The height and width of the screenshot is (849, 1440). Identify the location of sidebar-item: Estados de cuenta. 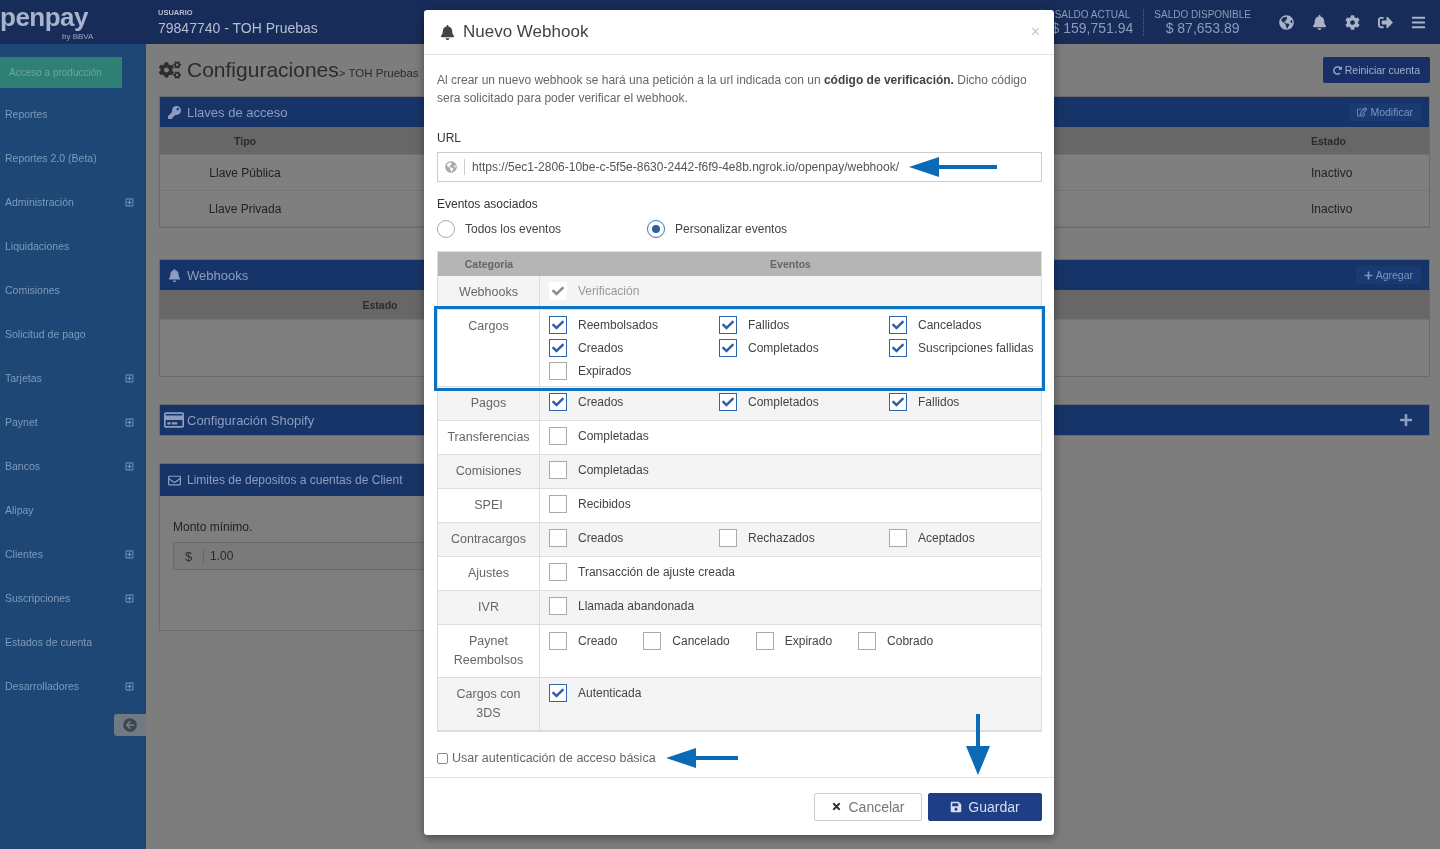
(48, 642).